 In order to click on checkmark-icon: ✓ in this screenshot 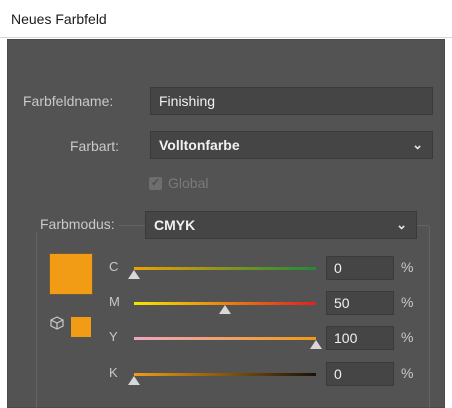, I will do `click(155, 183)`.